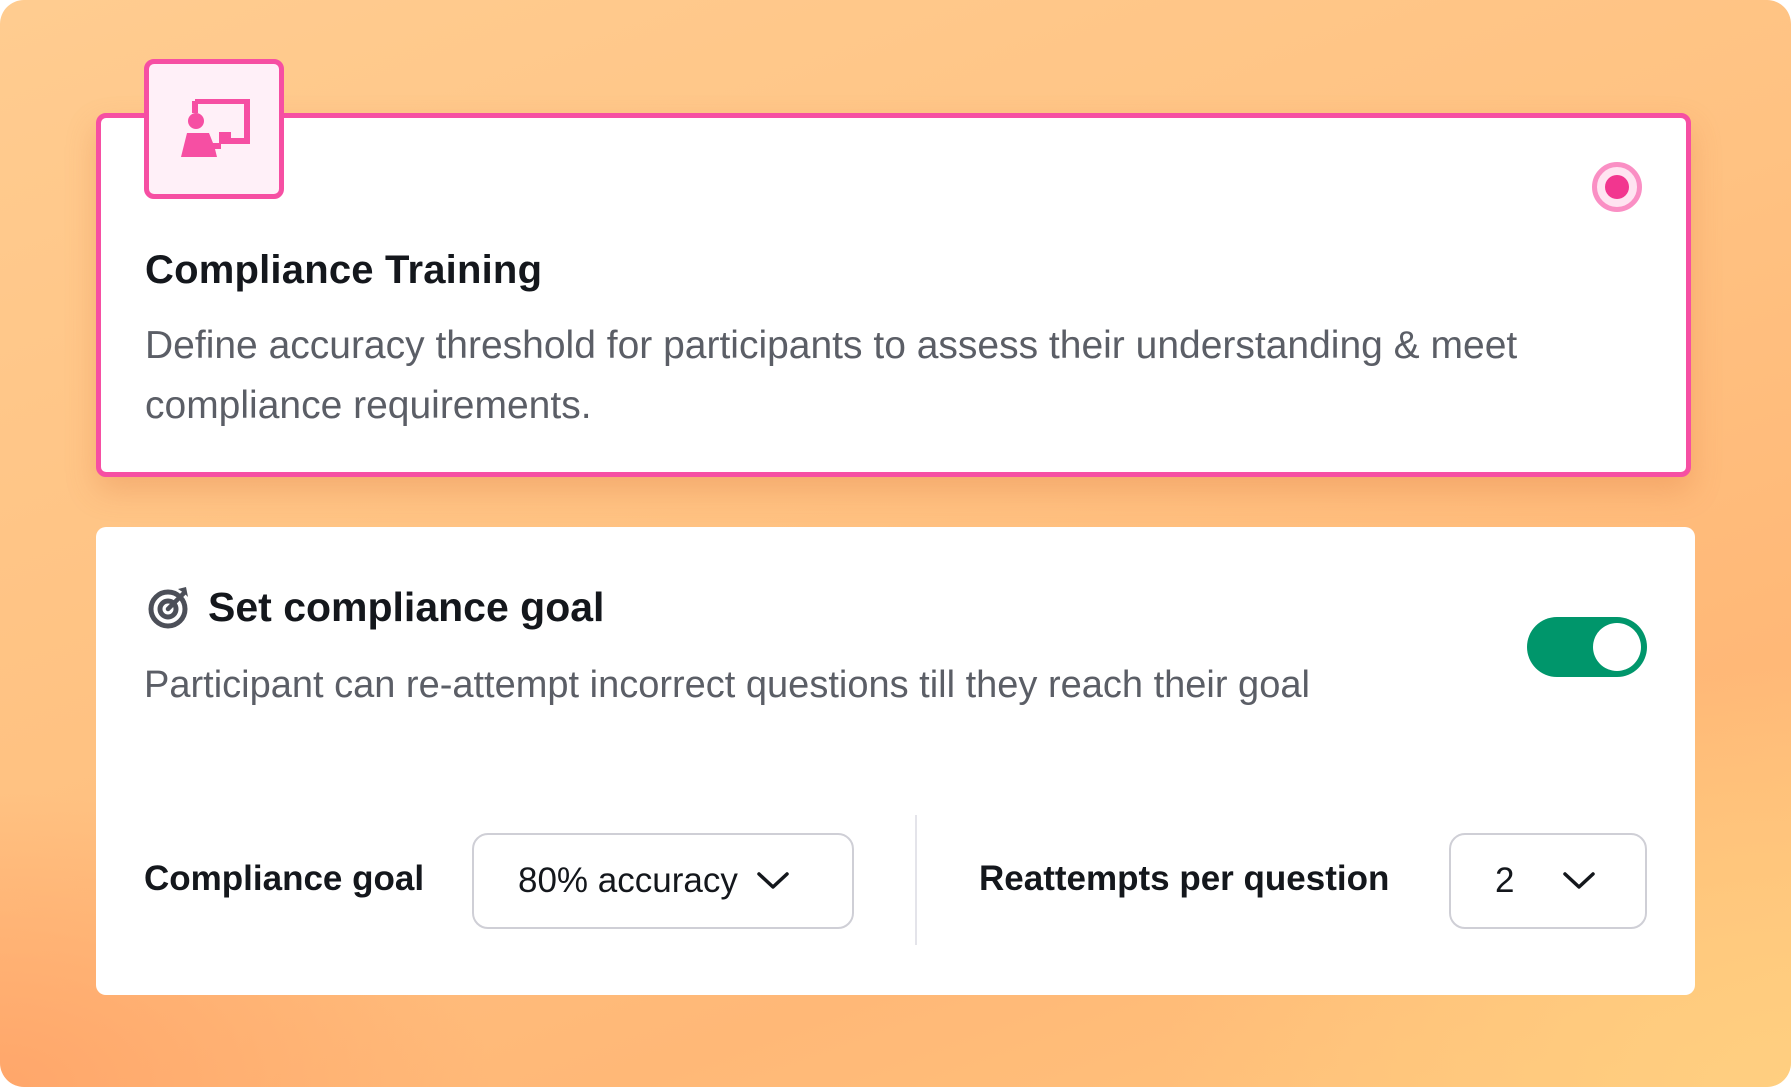 The width and height of the screenshot is (1791, 1087). I want to click on compliance-goal-dropdown: 80% accuracy, so click(663, 881).